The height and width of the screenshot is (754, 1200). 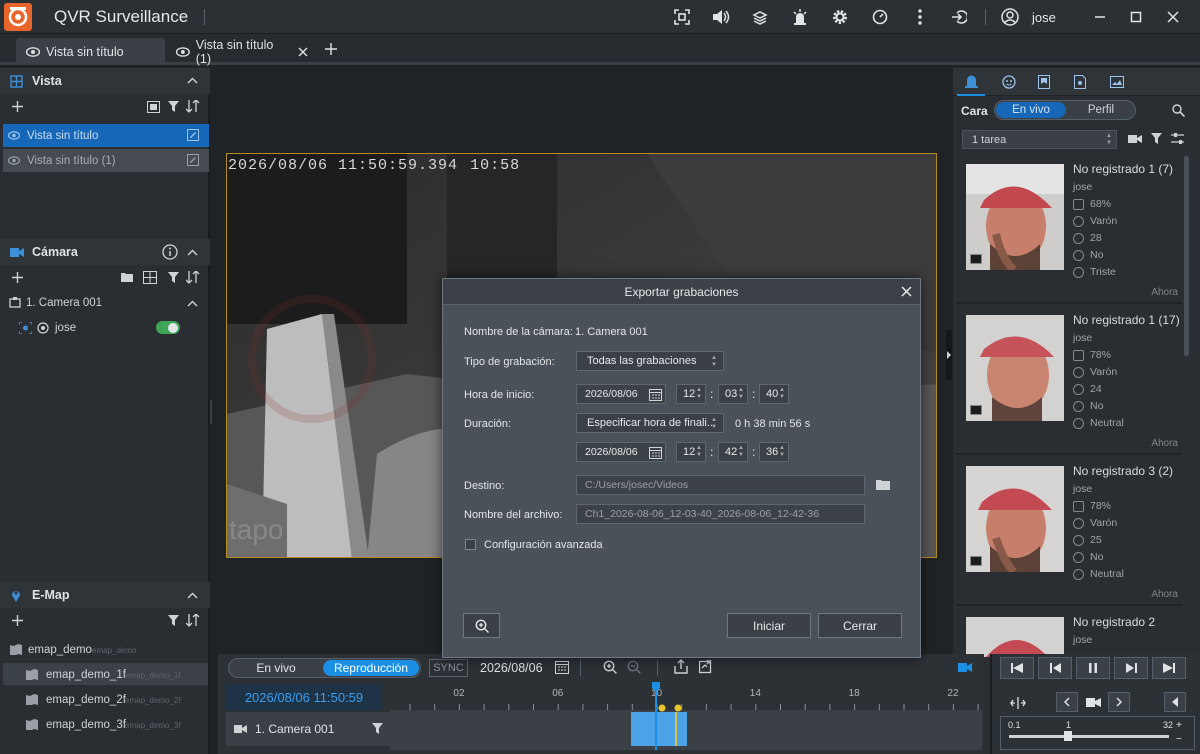 What do you see at coordinates (105, 252) in the screenshot?
I see `camara-header: Cámara` at bounding box center [105, 252].